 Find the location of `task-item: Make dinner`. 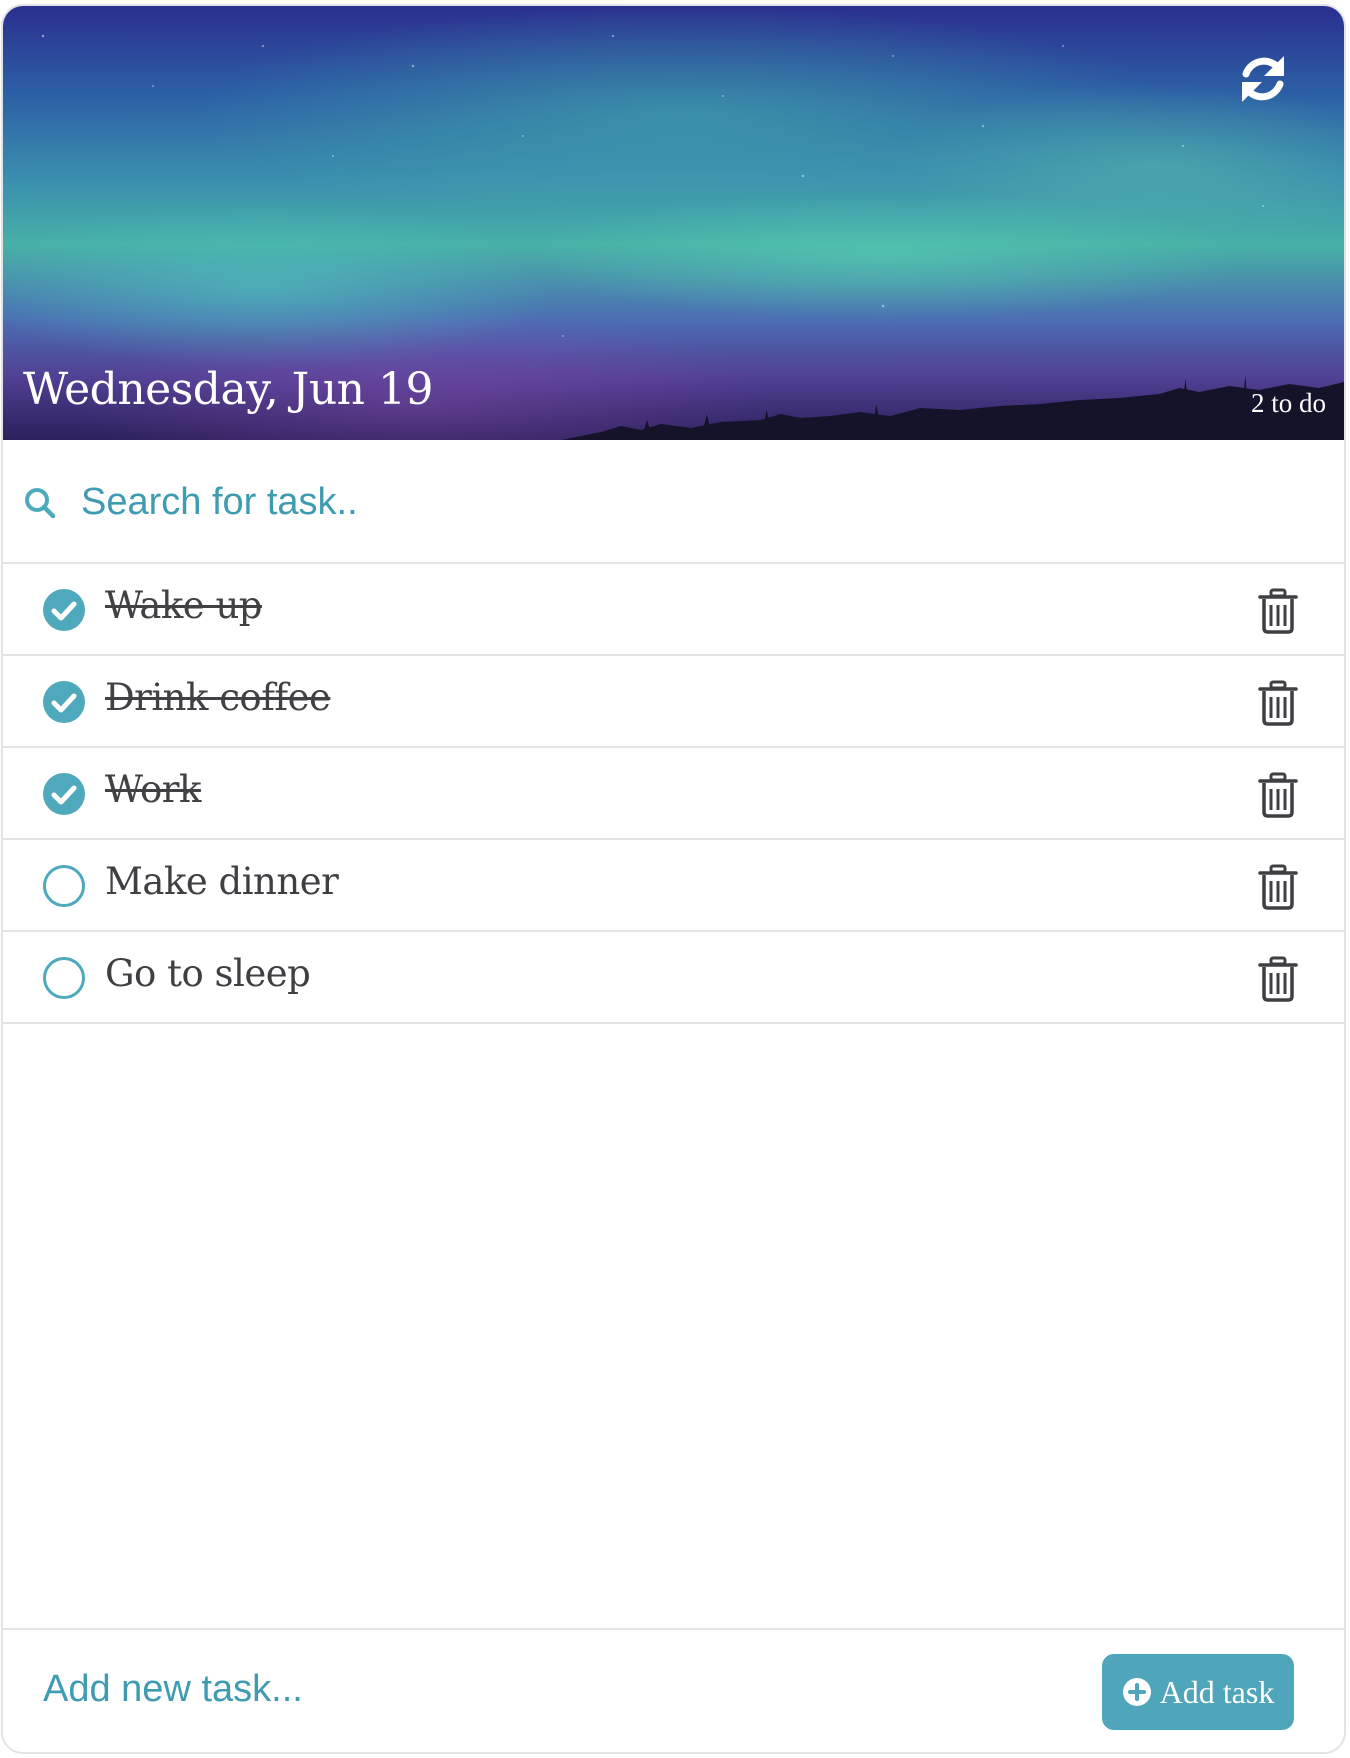

task-item: Make dinner is located at coordinates (673, 886).